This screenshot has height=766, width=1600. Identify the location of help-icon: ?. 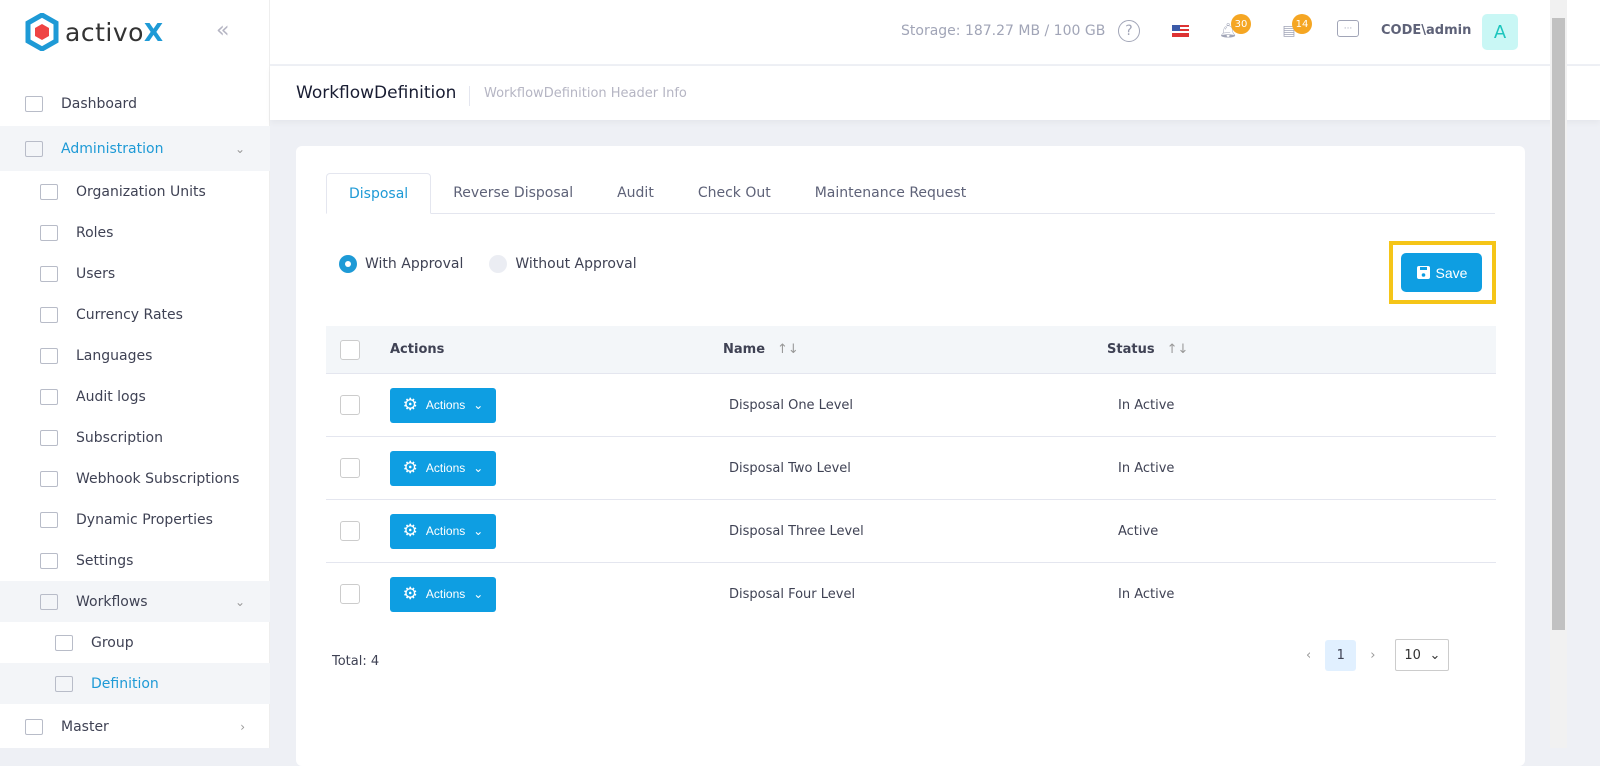
(1129, 31).